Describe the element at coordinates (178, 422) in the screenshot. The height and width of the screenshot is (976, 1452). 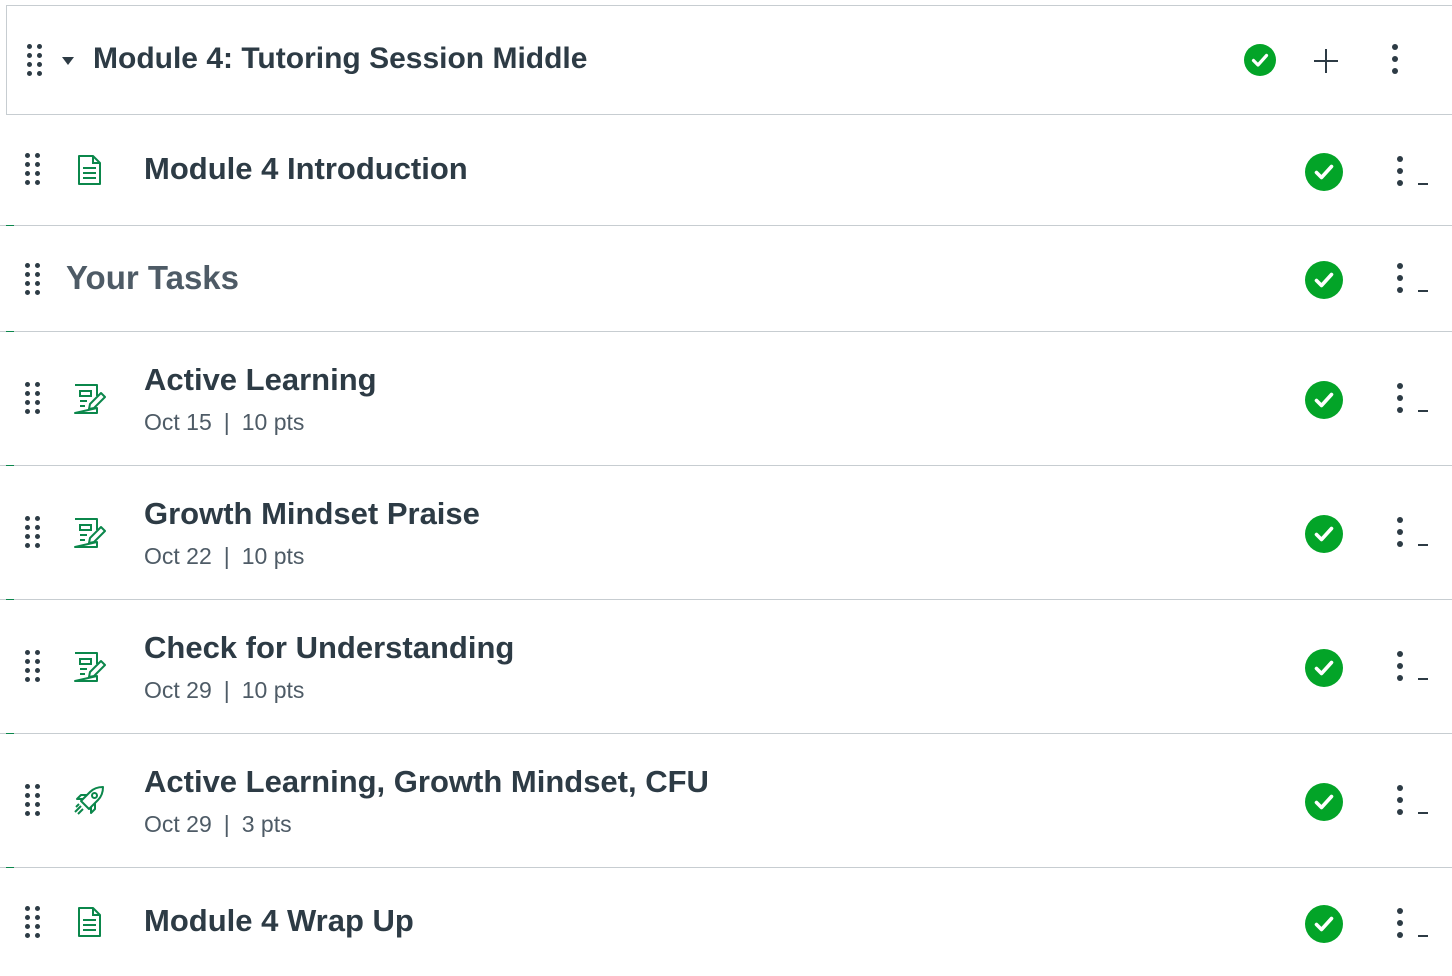
I see `due-date: Oct 15` at that location.